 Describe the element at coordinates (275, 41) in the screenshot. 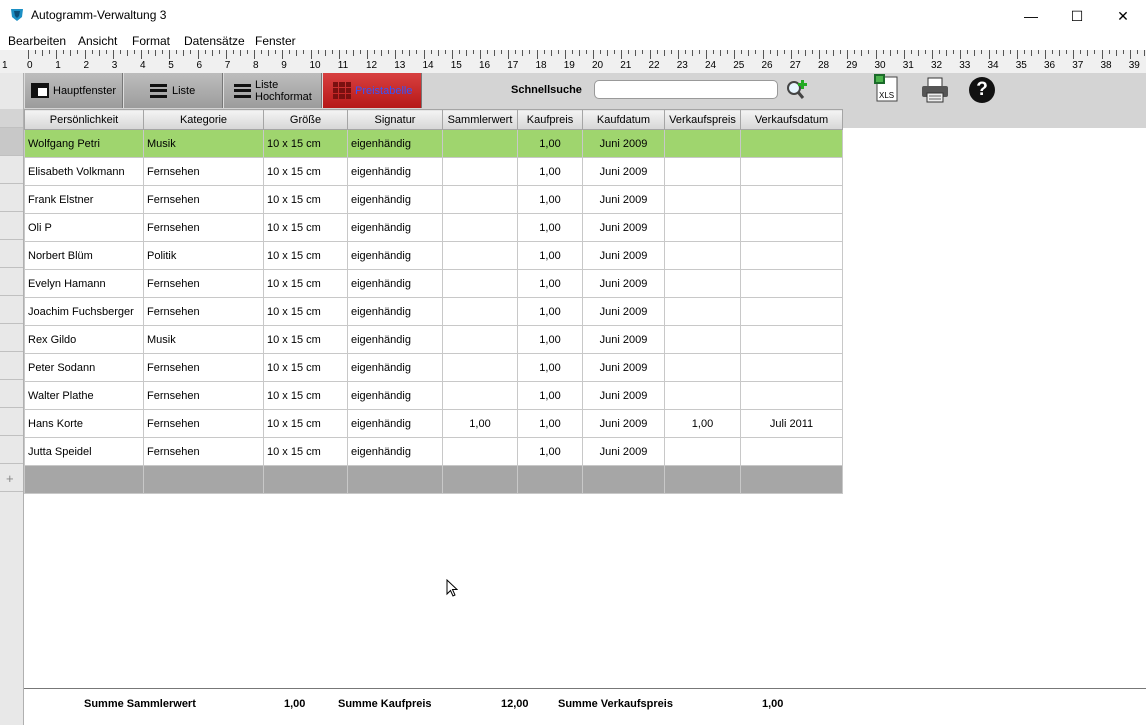

I see `menu-fenster: Fenster` at that location.